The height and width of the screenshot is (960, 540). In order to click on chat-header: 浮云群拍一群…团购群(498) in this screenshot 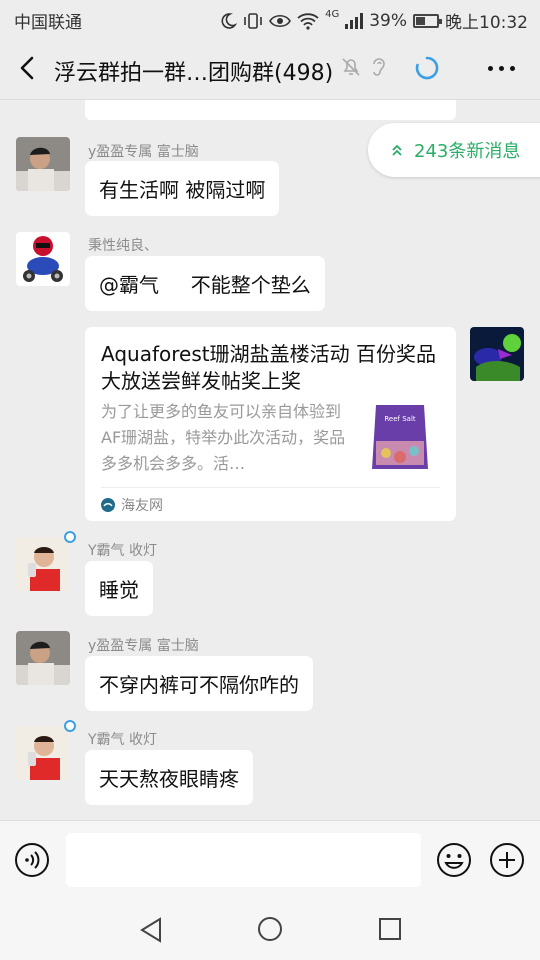, I will do `click(270, 69)`.